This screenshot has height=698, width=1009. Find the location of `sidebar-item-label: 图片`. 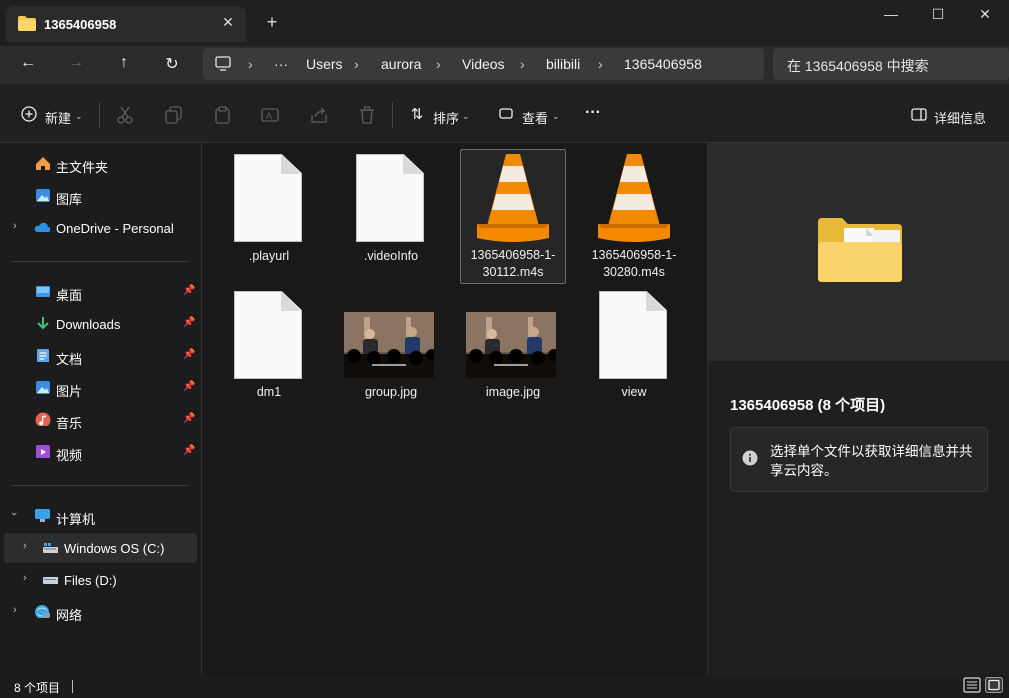

sidebar-item-label: 图片 is located at coordinates (69, 391).